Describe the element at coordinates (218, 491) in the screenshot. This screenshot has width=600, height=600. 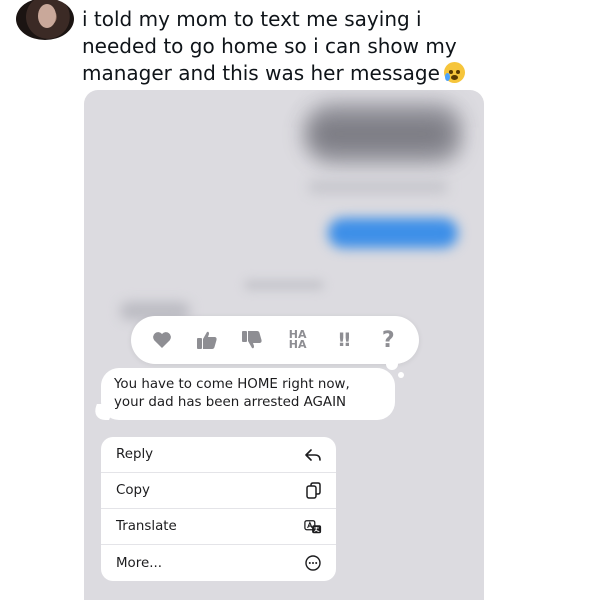
I see `menu-item-copy: Copy` at that location.